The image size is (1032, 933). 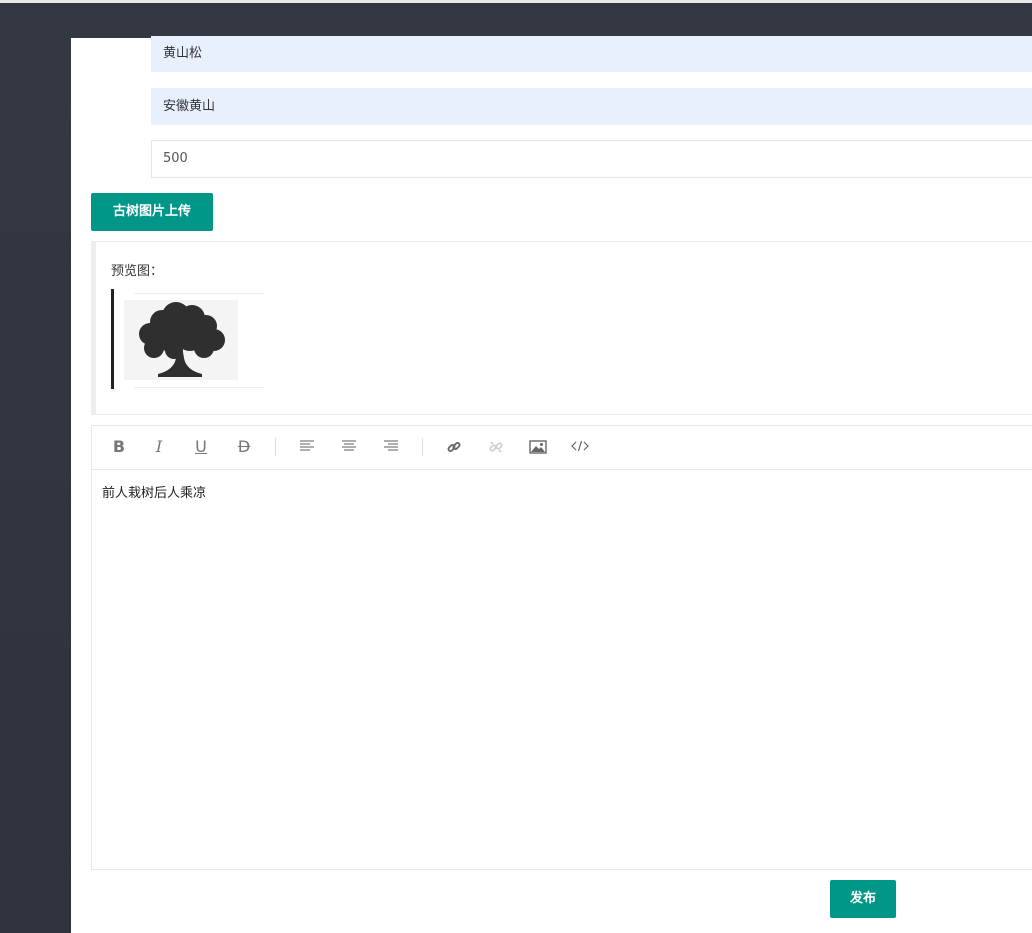 What do you see at coordinates (159, 447) in the screenshot?
I see `italic-icon: I` at bounding box center [159, 447].